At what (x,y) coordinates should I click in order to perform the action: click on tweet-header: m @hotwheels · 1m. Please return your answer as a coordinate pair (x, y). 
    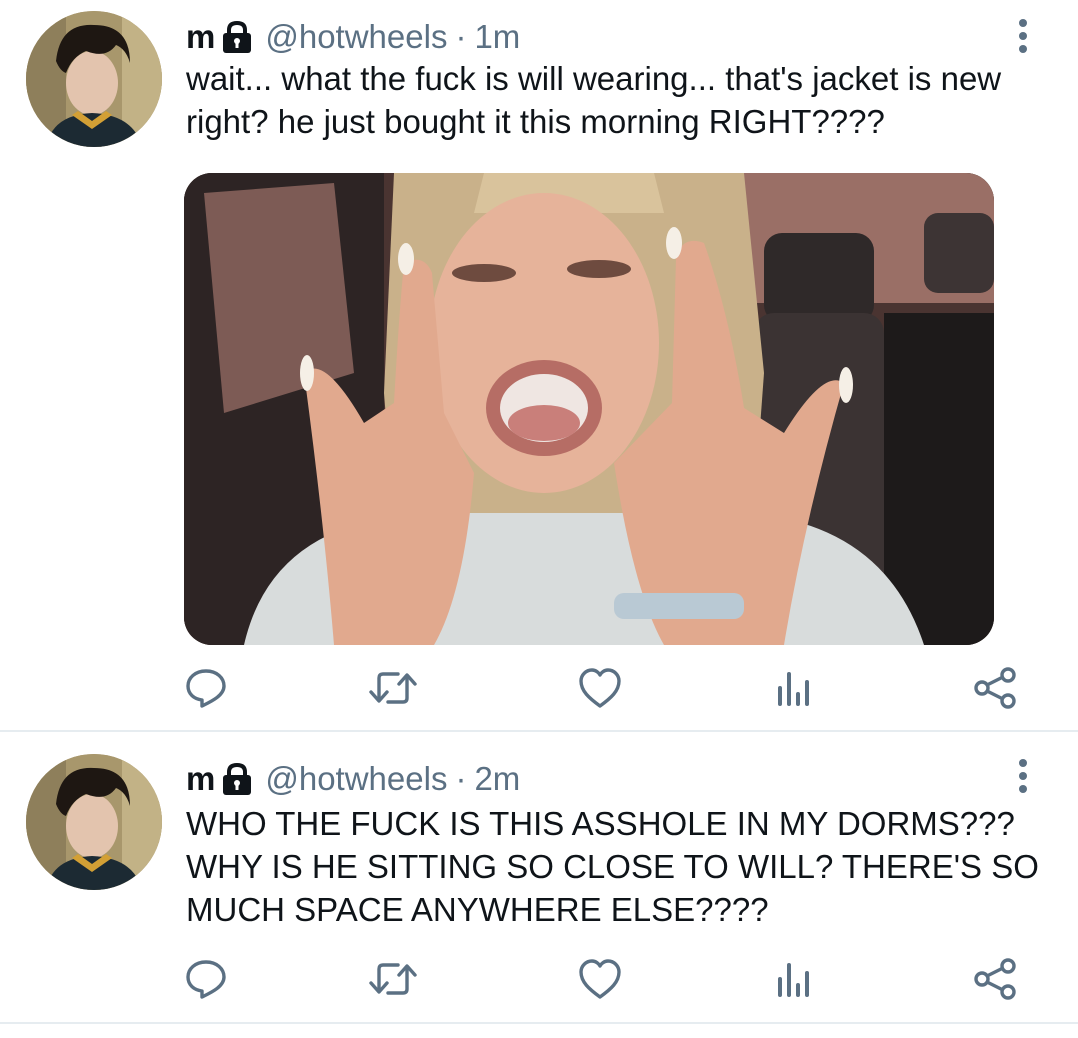
    Looking at the image, I should click on (353, 37).